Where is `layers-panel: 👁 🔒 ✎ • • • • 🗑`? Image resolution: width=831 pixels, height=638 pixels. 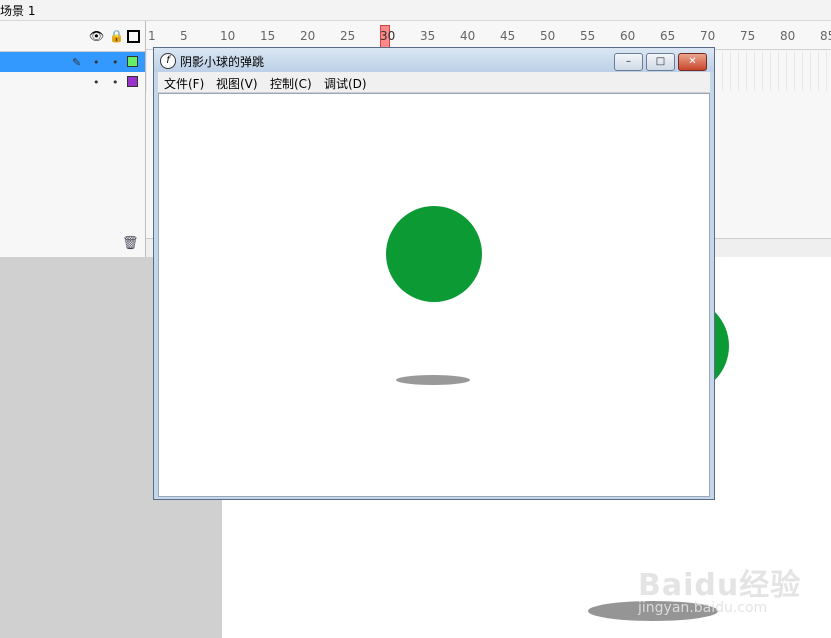
layers-panel: 👁 🔒 ✎ • • • • 🗑 is located at coordinates (73, 139).